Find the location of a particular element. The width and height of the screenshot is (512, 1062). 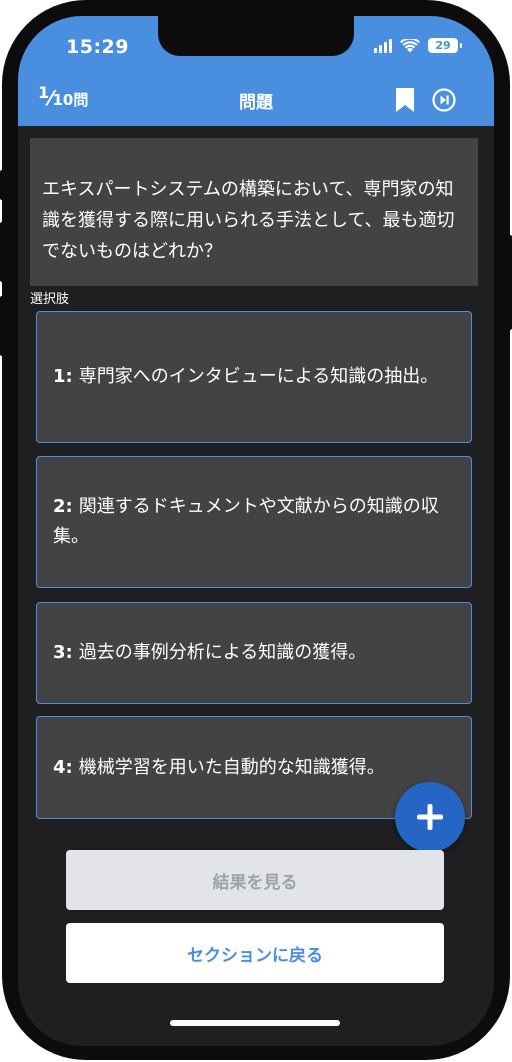

page-title: 問題 is located at coordinates (256, 103).